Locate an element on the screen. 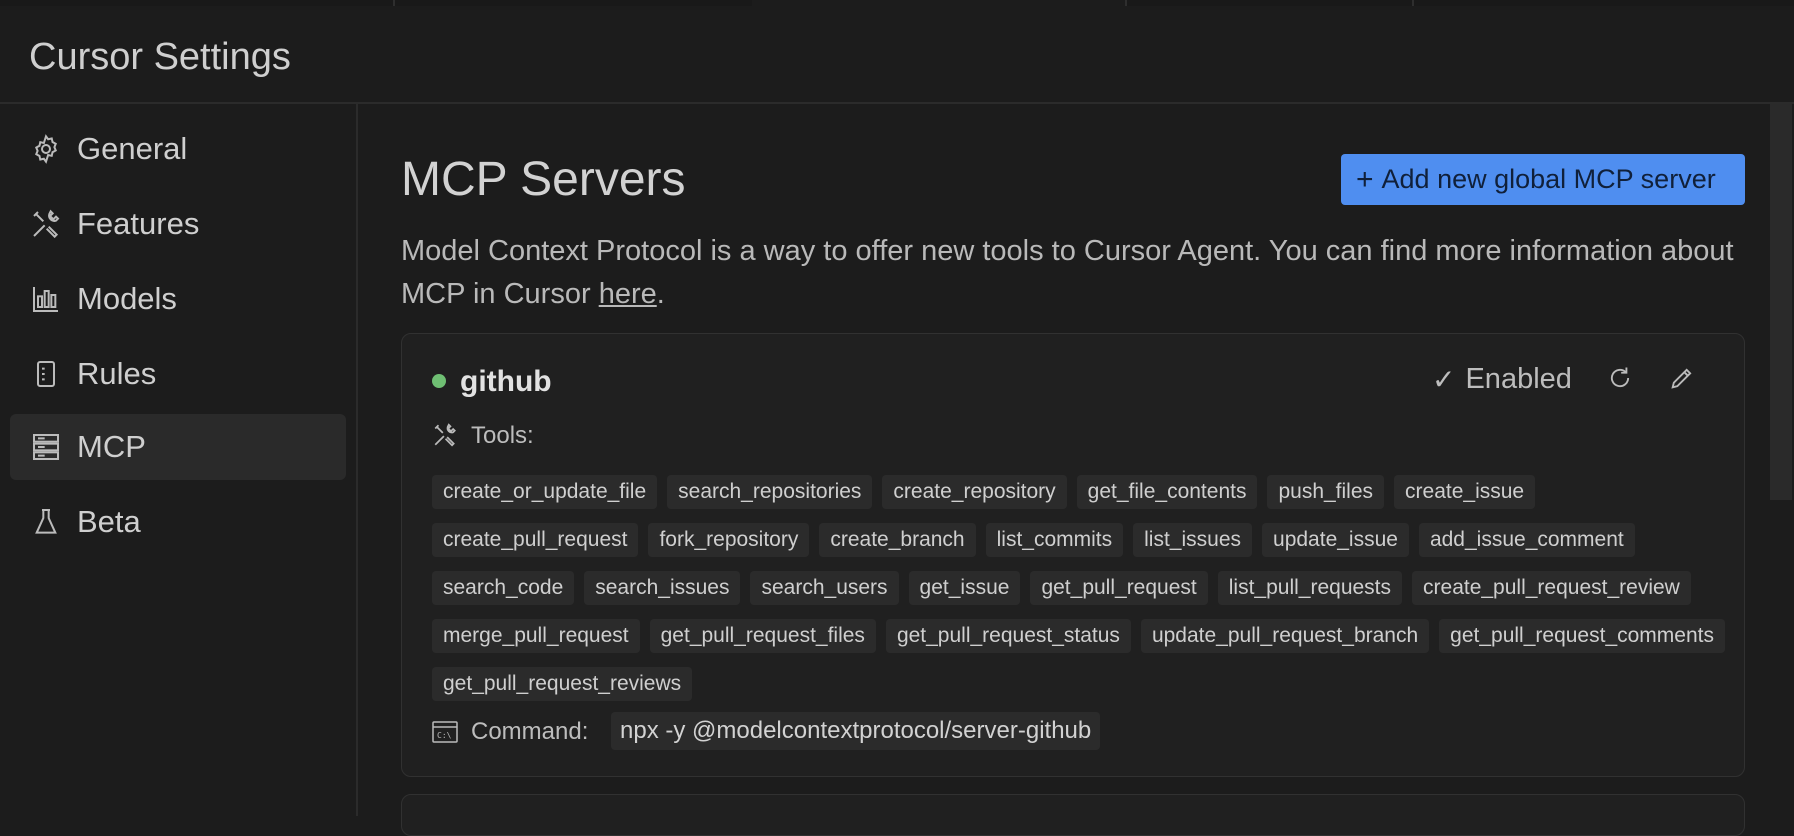 The width and height of the screenshot is (1794, 836). enabled-label: Enabled is located at coordinates (1518, 379).